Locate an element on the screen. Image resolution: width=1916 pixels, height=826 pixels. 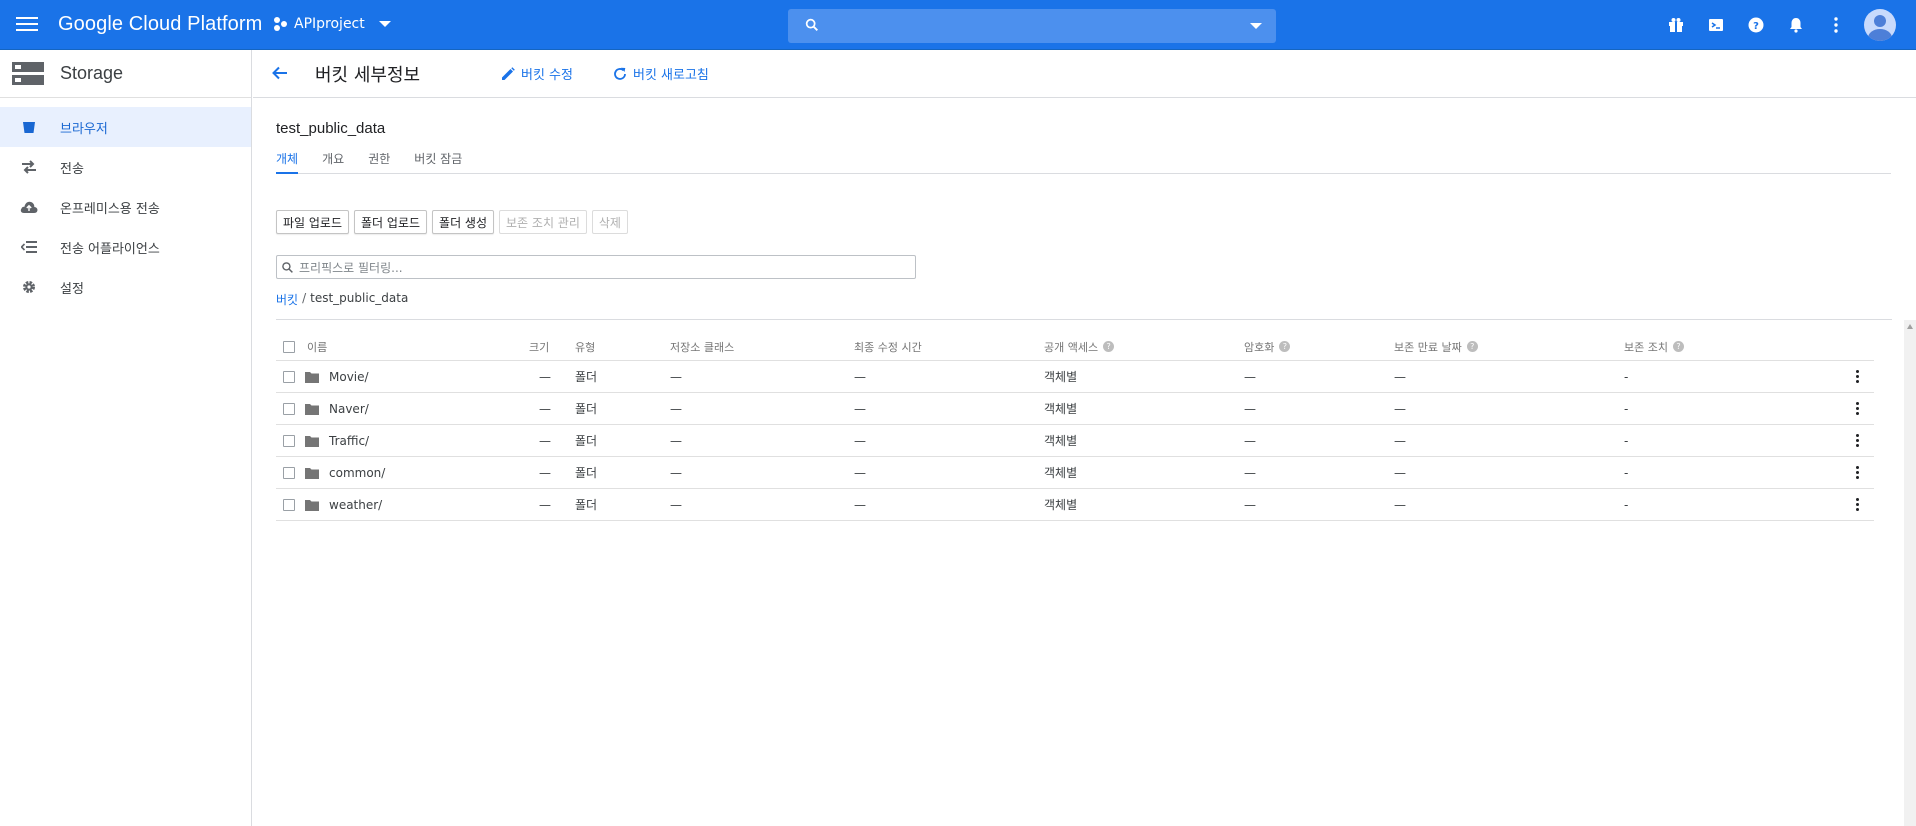
cloud-shell-icon is located at coordinates (1716, 25).